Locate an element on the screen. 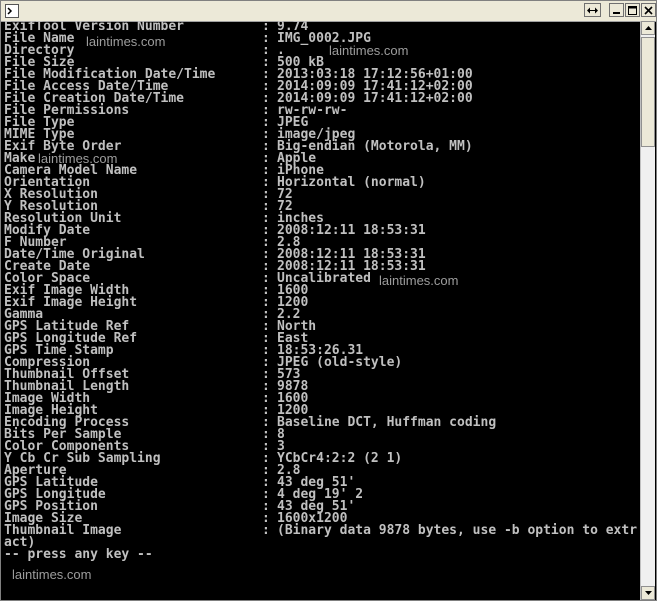 The image size is (657, 601). close-icon is located at coordinates (648, 10).